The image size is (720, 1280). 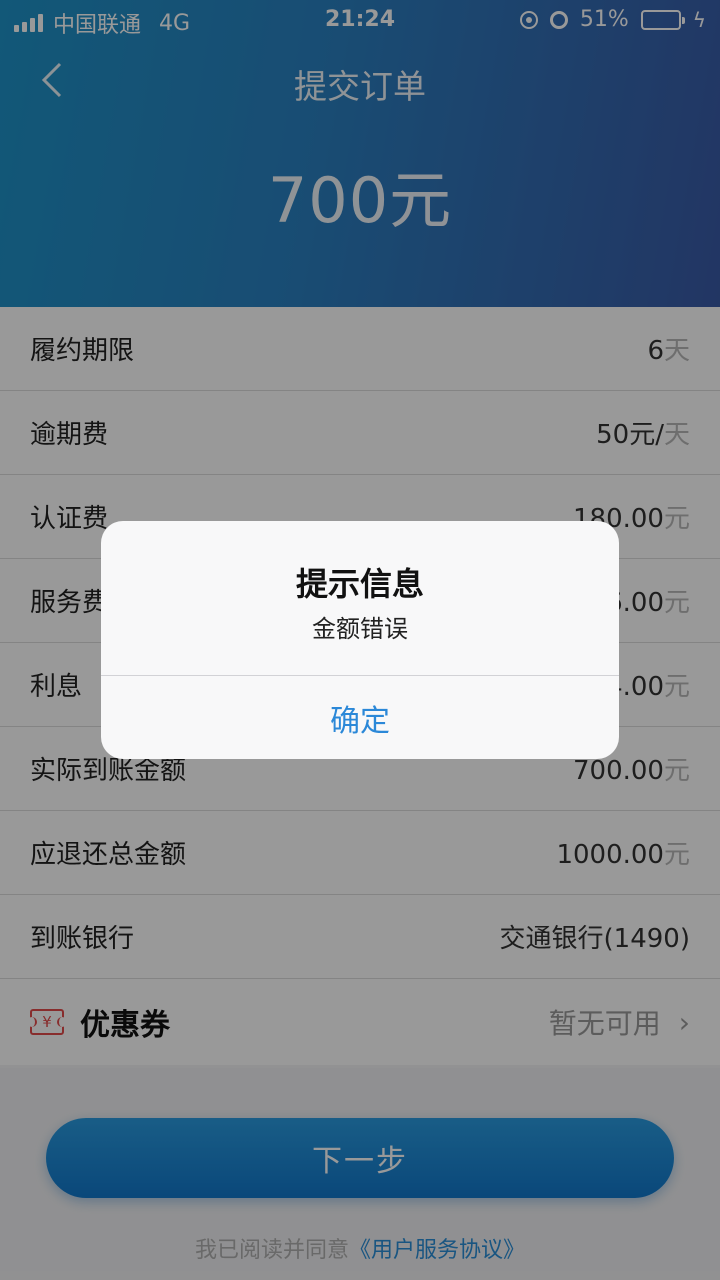 What do you see at coordinates (359, 584) in the screenshot?
I see `dialog-title: 提示信息` at bounding box center [359, 584].